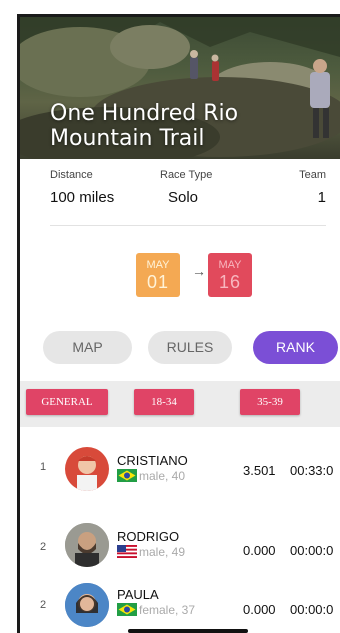 This screenshot has width=340, height=633. I want to click on ranking-row: 1 CRISTIANO male, 40 3.501 00:33:0, so click(180, 473).